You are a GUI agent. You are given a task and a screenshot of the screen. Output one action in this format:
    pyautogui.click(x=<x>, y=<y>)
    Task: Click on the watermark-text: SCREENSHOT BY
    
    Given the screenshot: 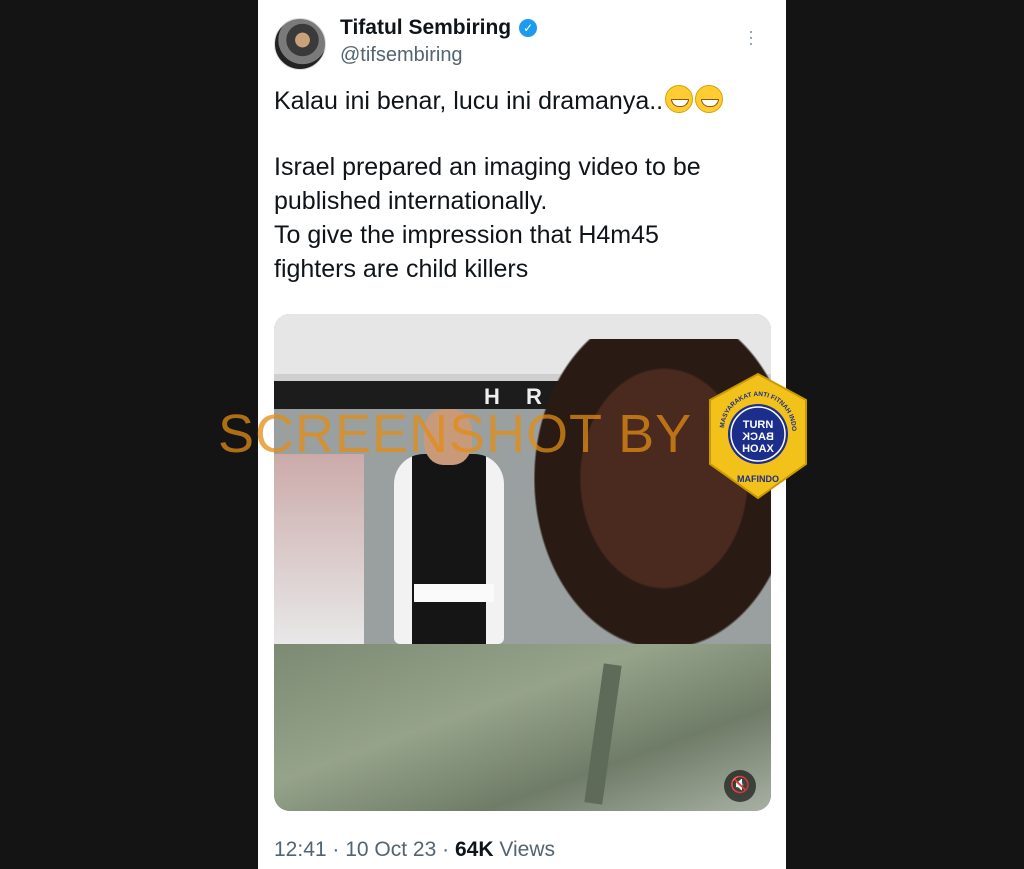 What is the action you would take?
    pyautogui.click(x=455, y=434)
    